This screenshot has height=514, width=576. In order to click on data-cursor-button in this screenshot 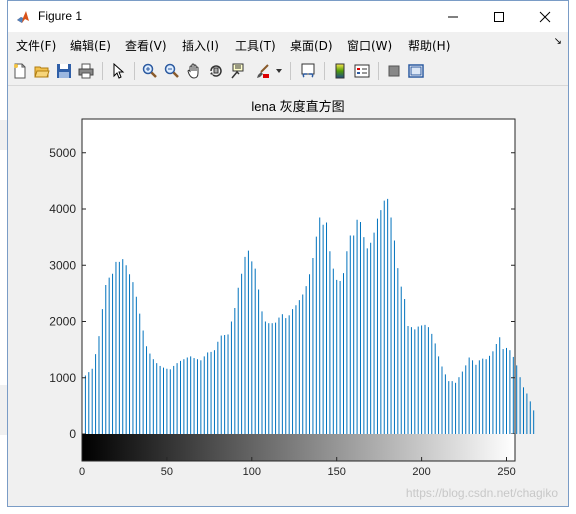, I will do `click(238, 71)`.